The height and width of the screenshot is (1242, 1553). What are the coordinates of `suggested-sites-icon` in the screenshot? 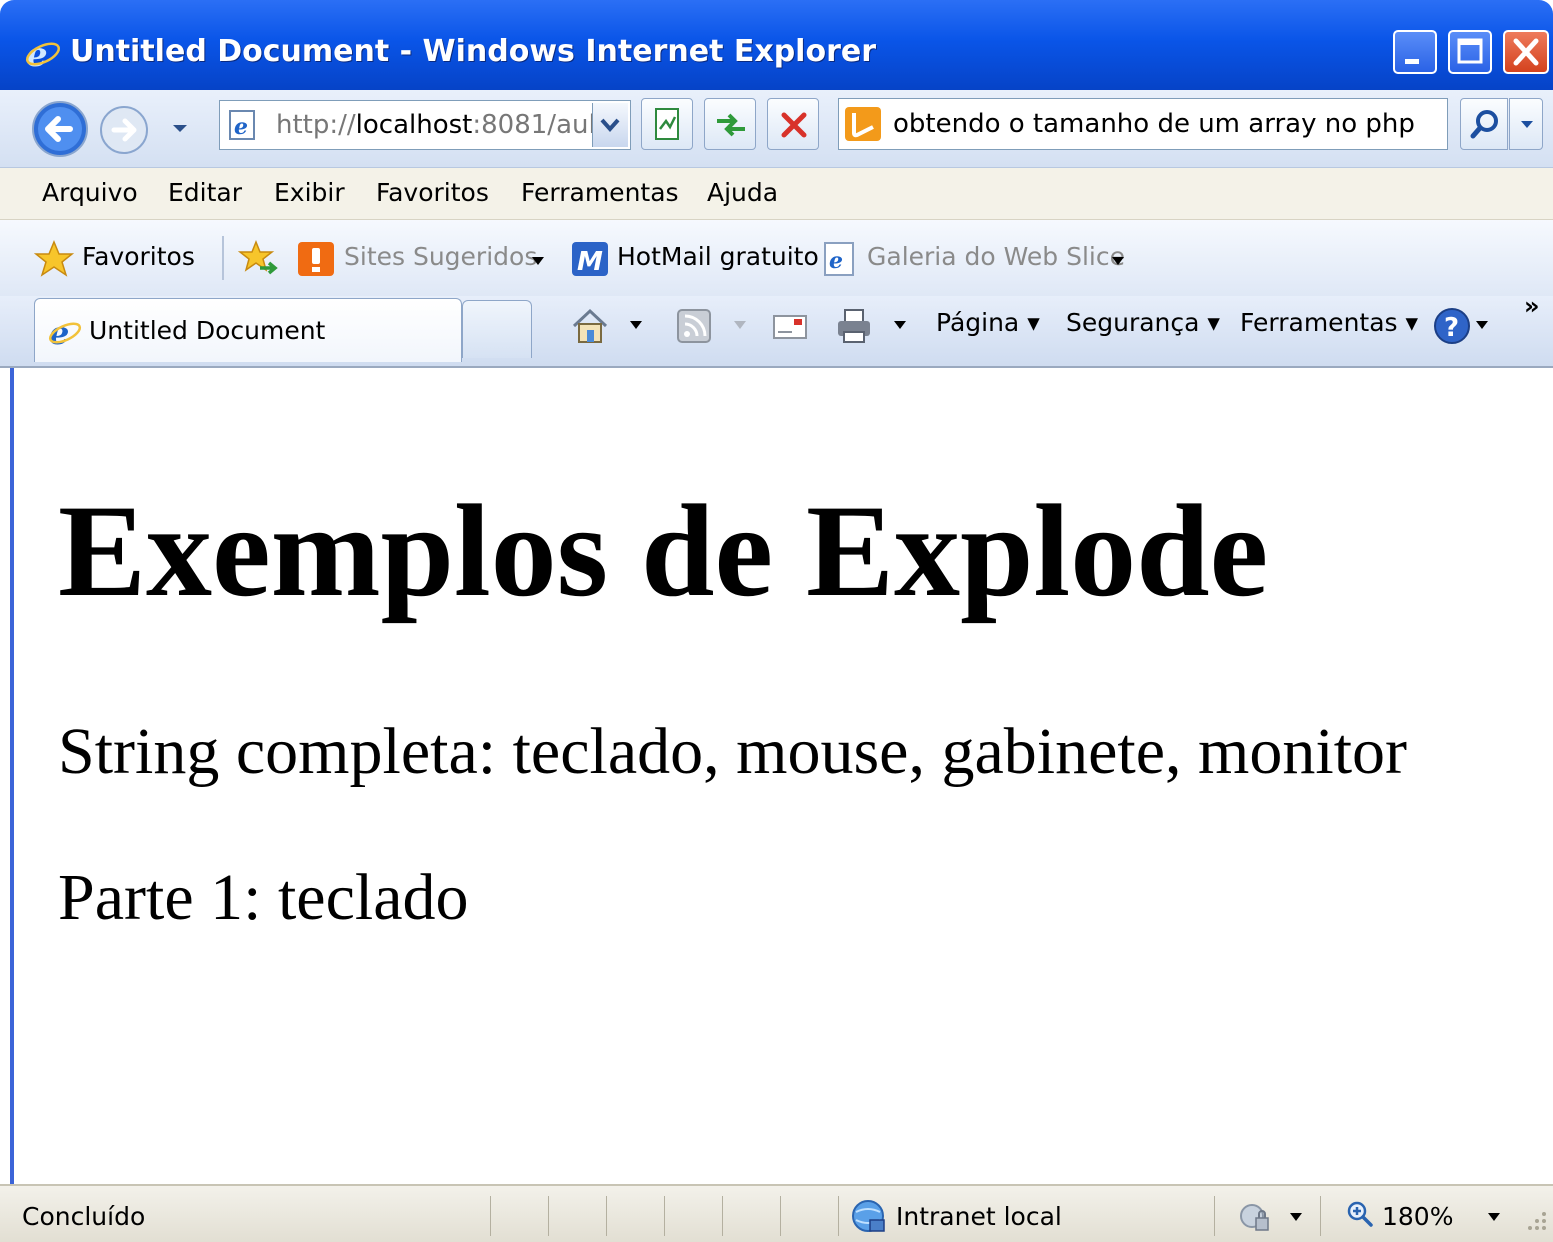 It's located at (316, 259).